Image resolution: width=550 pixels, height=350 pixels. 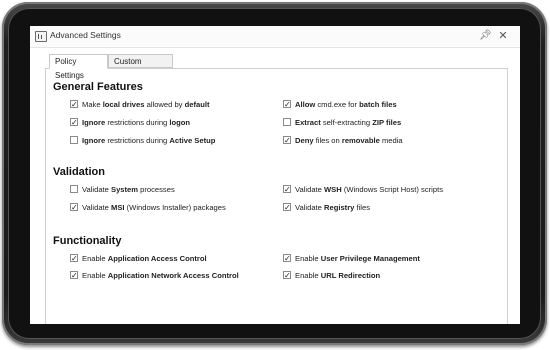 I want to click on option-label-keyword: default, so click(x=197, y=104).